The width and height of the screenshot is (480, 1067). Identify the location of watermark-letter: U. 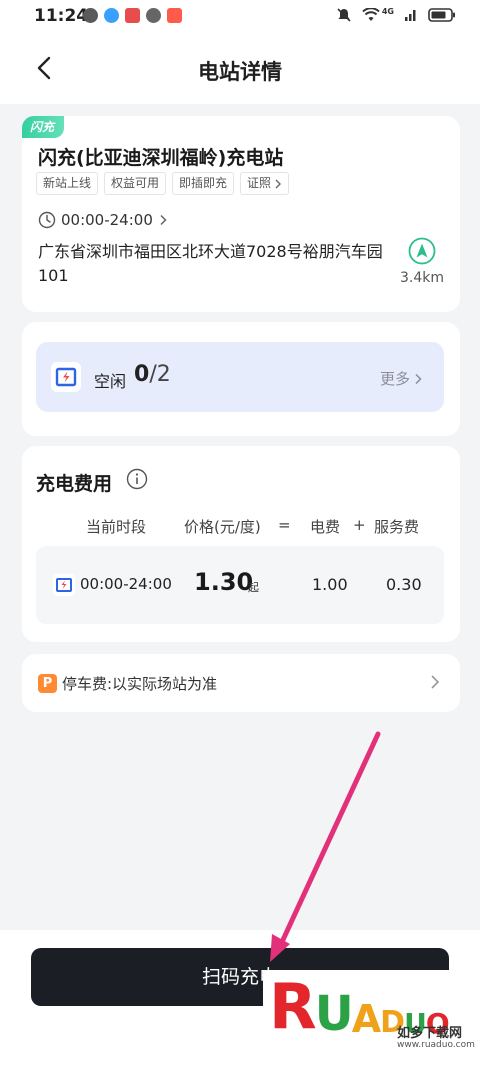
(334, 1014).